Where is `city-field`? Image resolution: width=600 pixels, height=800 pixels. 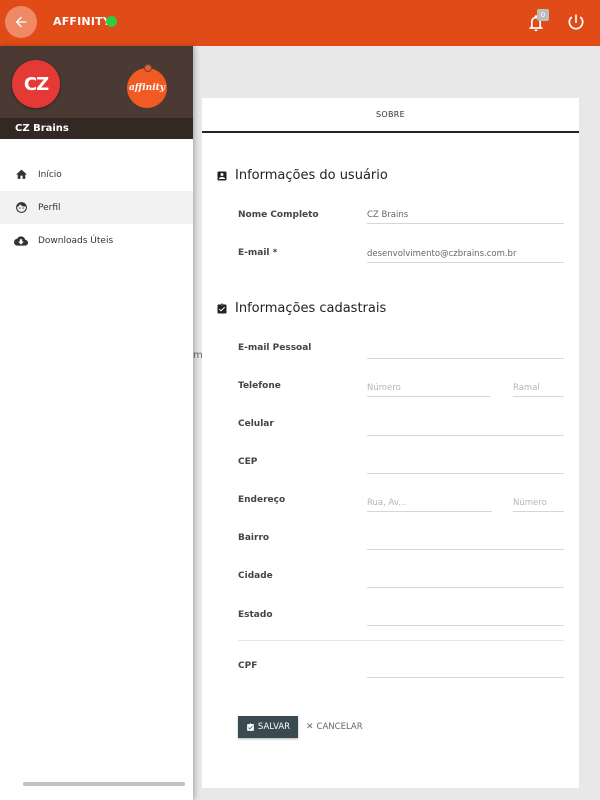
city-field is located at coordinates (465, 579).